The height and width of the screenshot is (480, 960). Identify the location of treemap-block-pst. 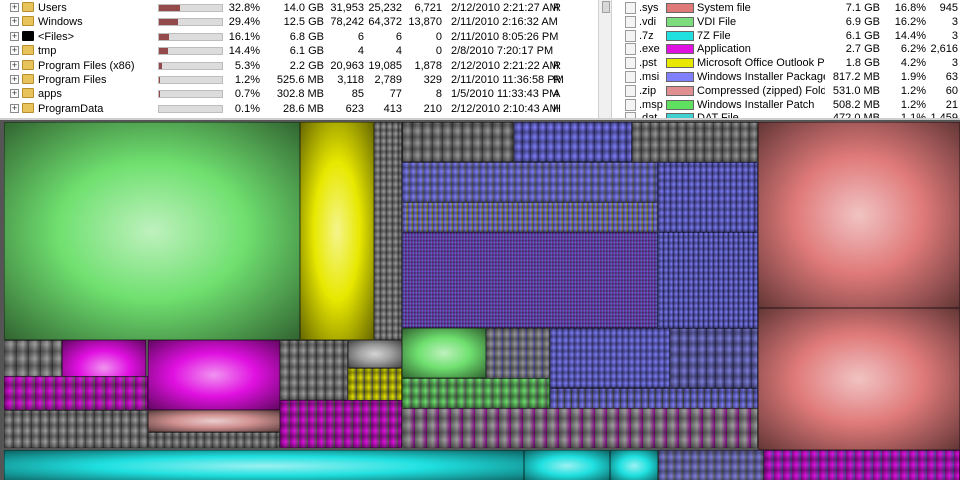
(337, 231).